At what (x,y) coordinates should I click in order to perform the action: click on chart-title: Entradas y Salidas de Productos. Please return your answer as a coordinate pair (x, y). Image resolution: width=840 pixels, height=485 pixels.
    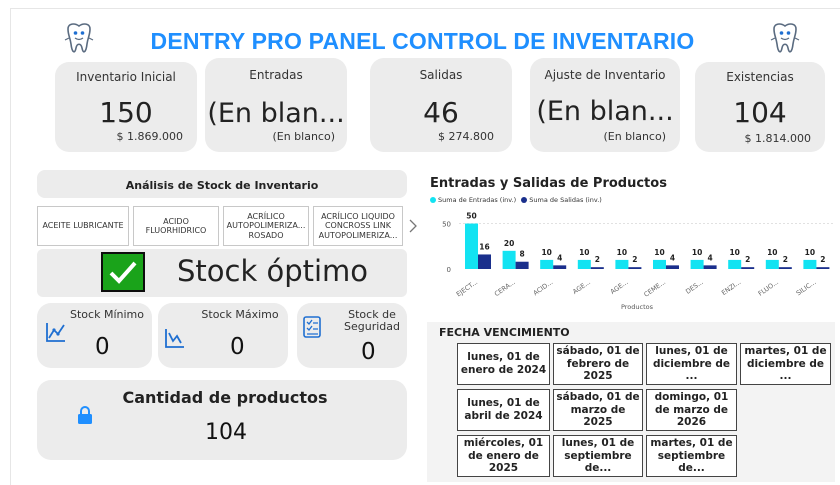
    Looking at the image, I should click on (548, 183).